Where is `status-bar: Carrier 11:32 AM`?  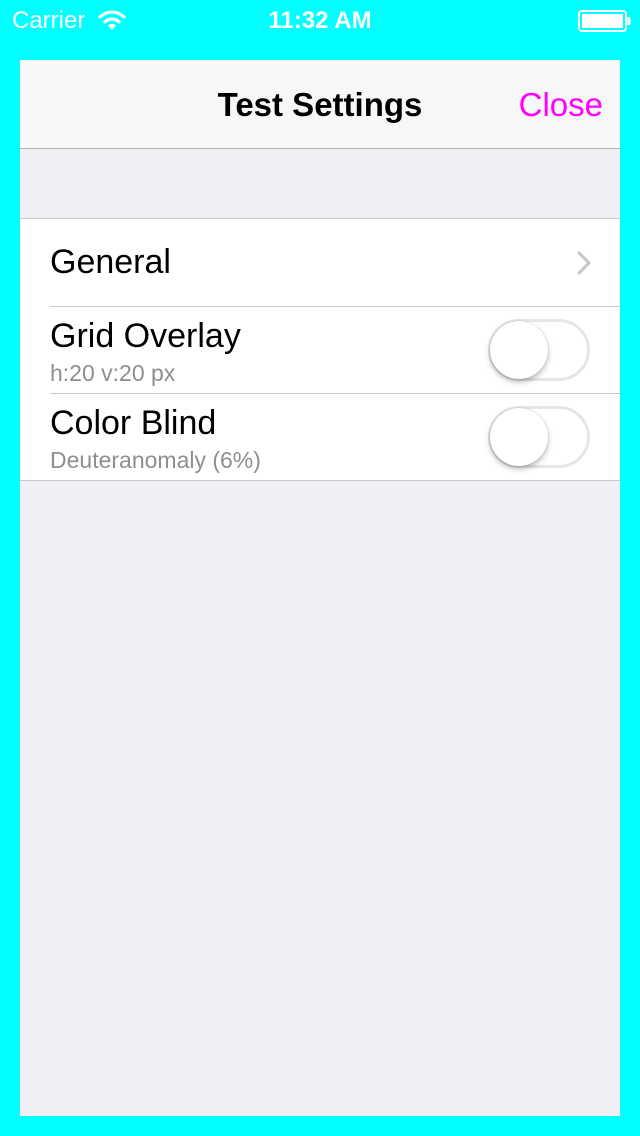
status-bar: Carrier 11:32 AM is located at coordinates (320, 20).